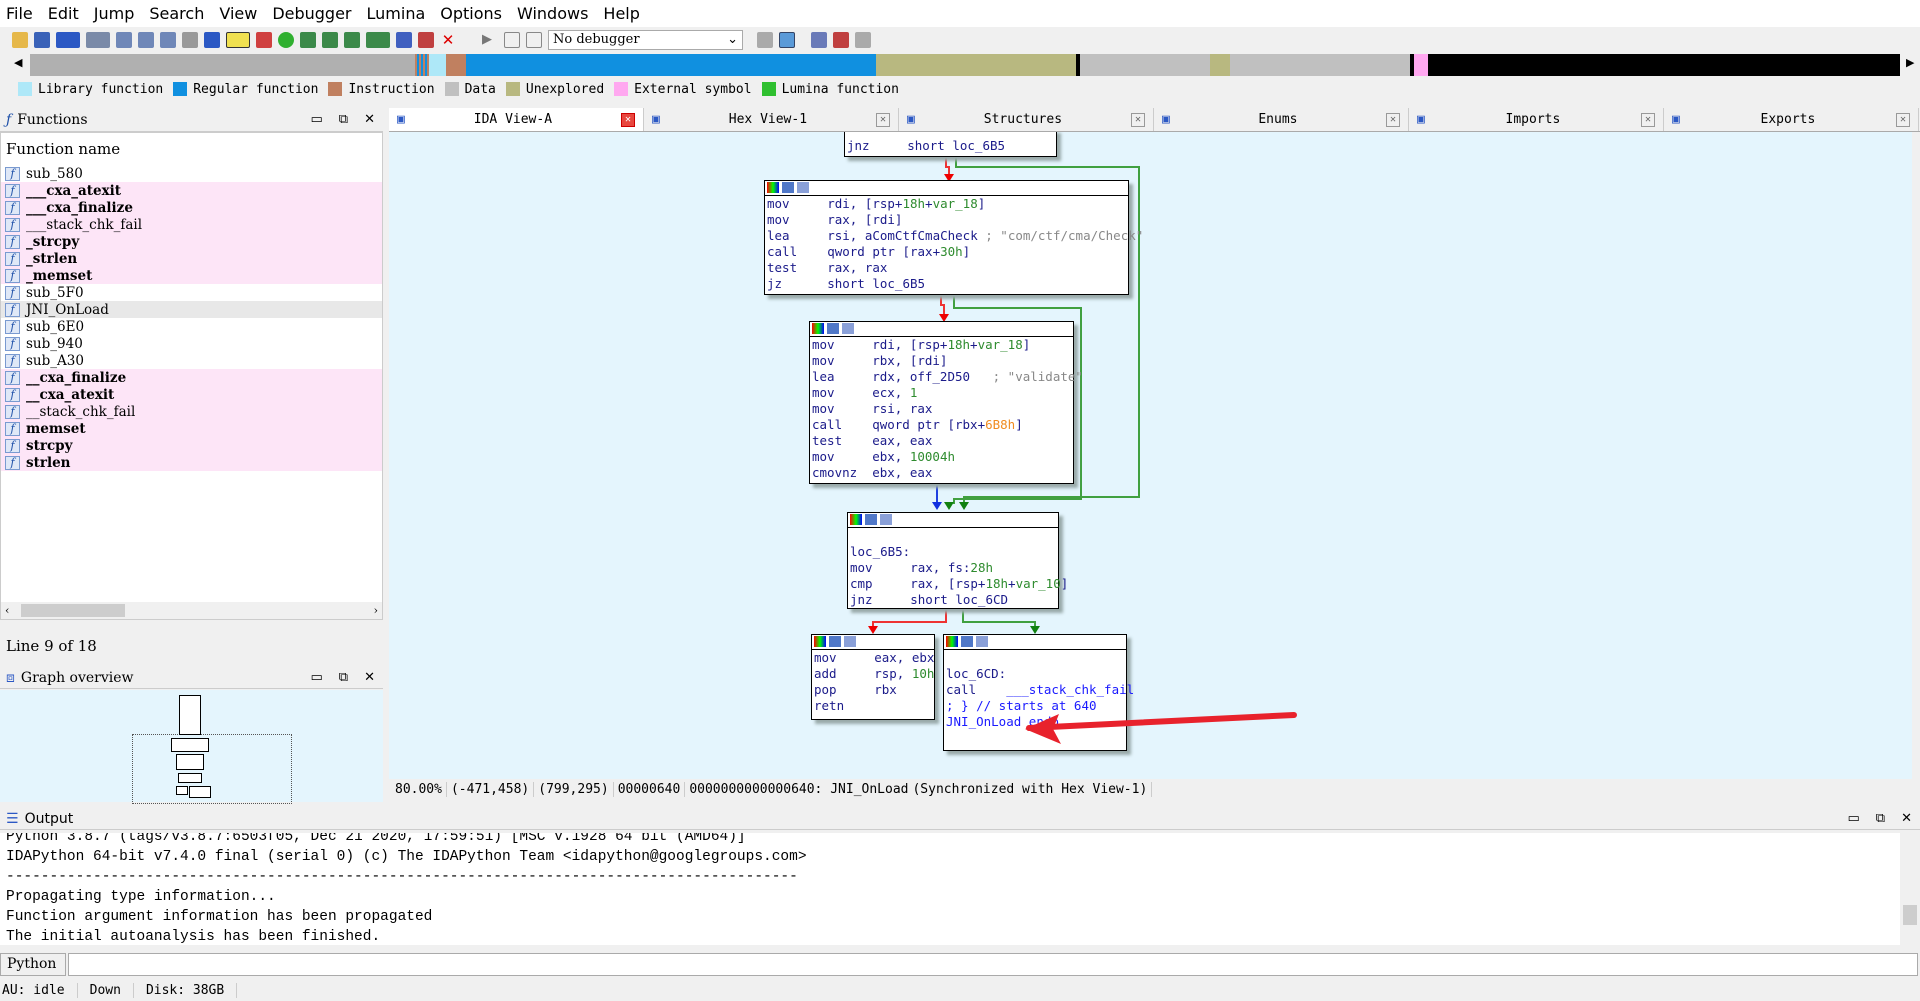 The image size is (1920, 1001). Describe the element at coordinates (146, 39) in the screenshot. I see `search-text-icon` at that location.